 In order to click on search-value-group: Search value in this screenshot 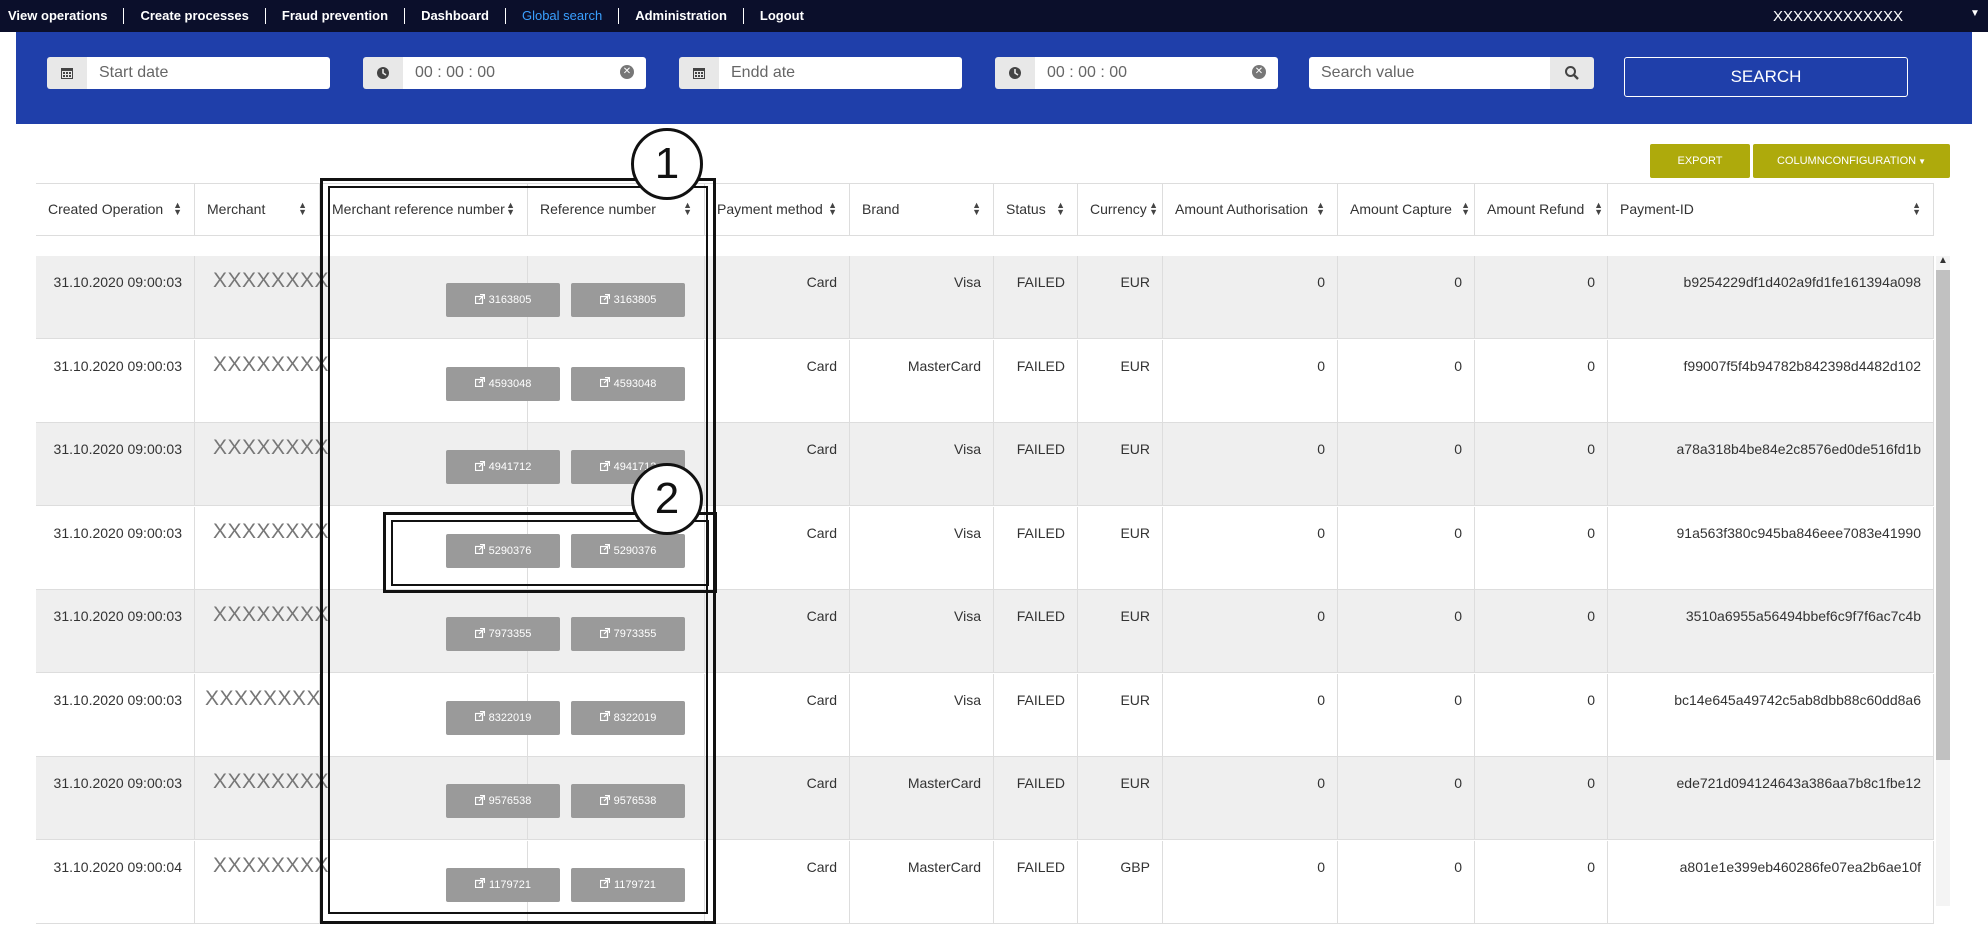, I will do `click(1451, 73)`.